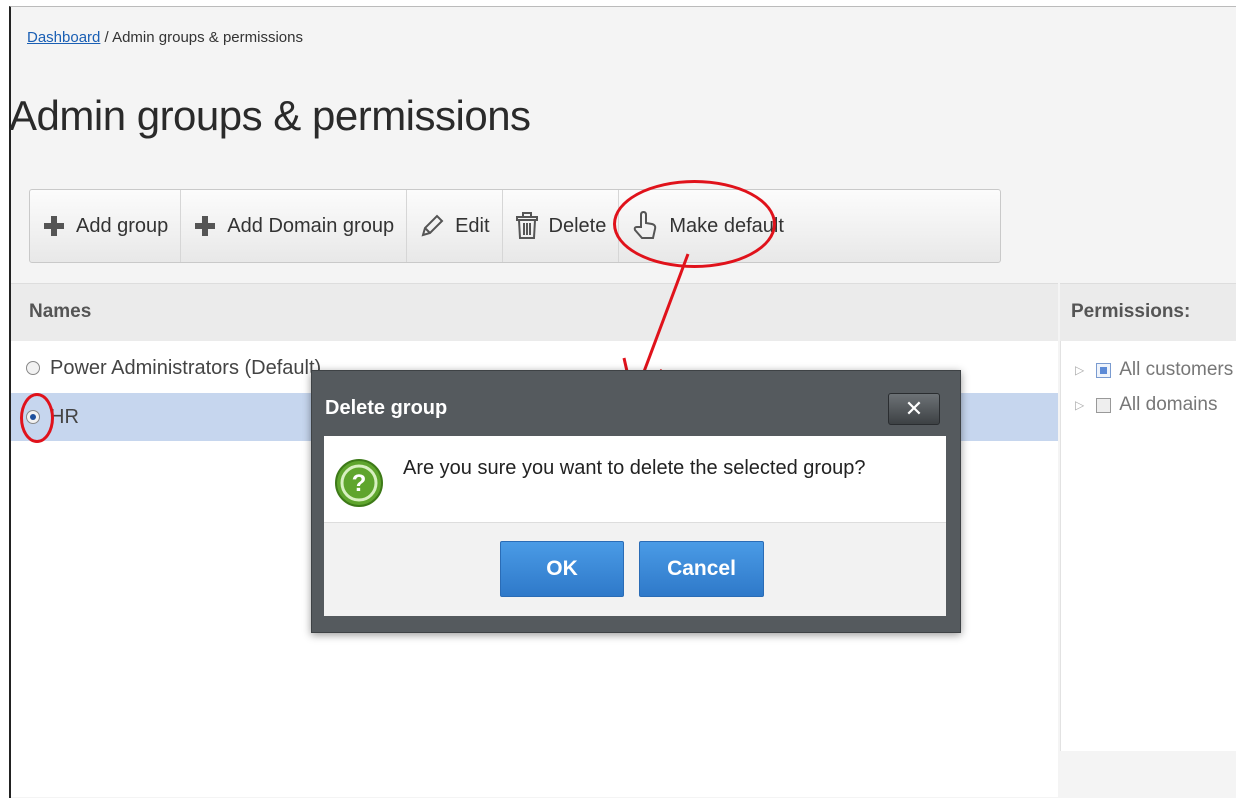  I want to click on delete-button: Delete, so click(561, 226).